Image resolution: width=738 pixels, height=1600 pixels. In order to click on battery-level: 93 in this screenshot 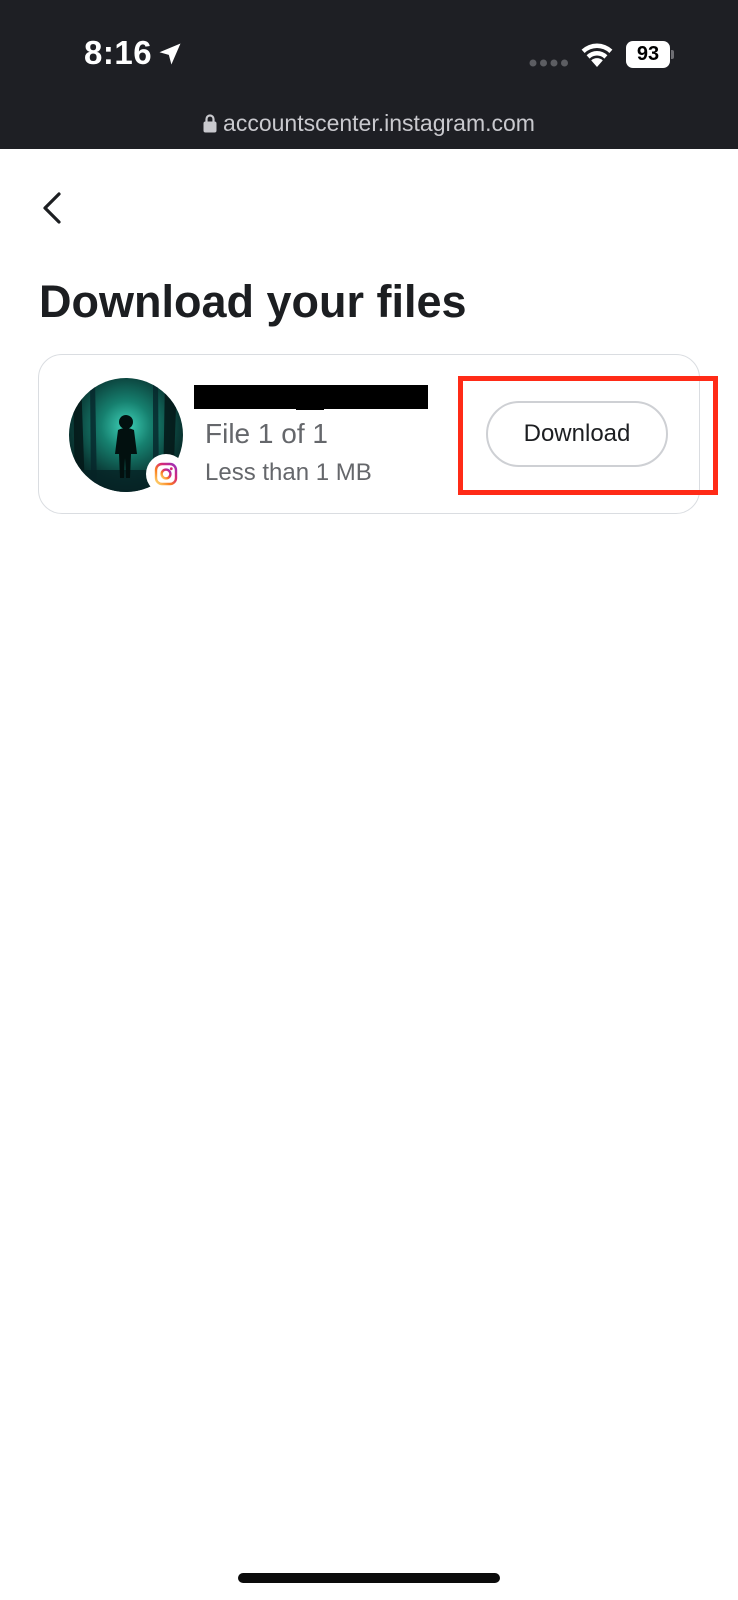, I will do `click(648, 54)`.